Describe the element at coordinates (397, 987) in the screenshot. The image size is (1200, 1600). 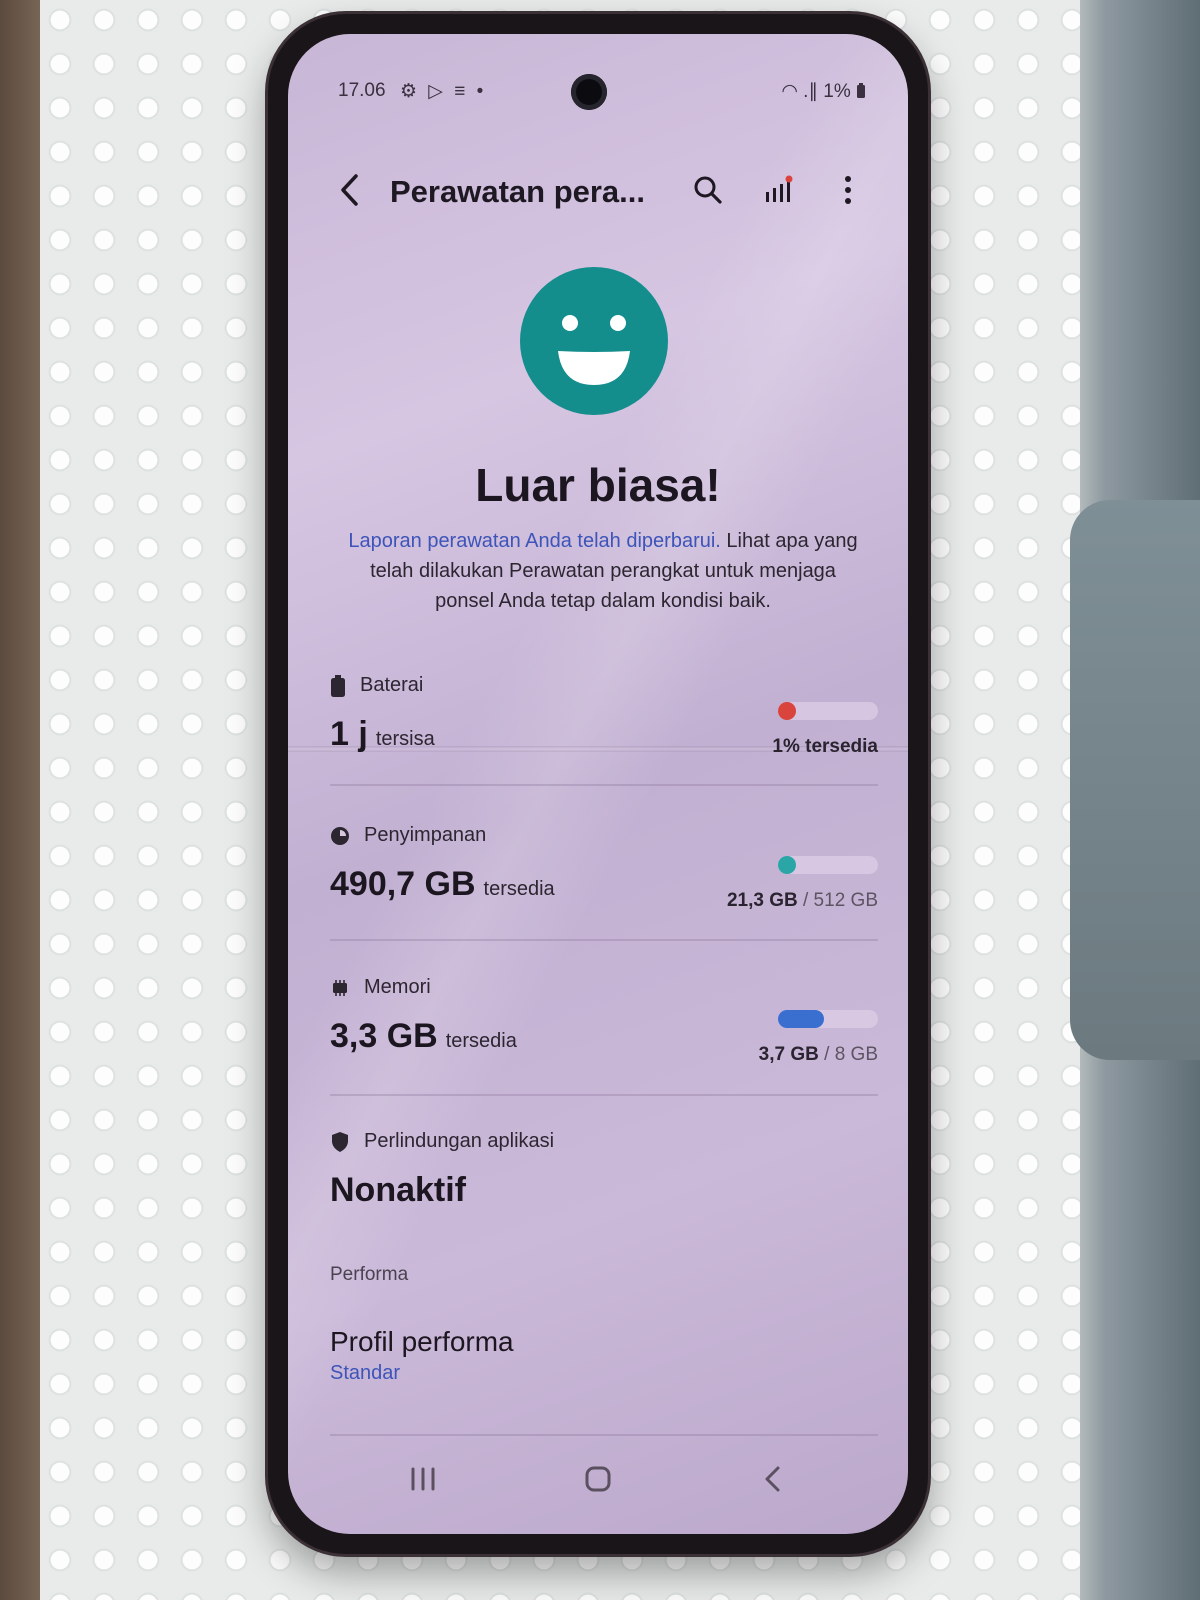
I see `memory-label: Memori` at that location.